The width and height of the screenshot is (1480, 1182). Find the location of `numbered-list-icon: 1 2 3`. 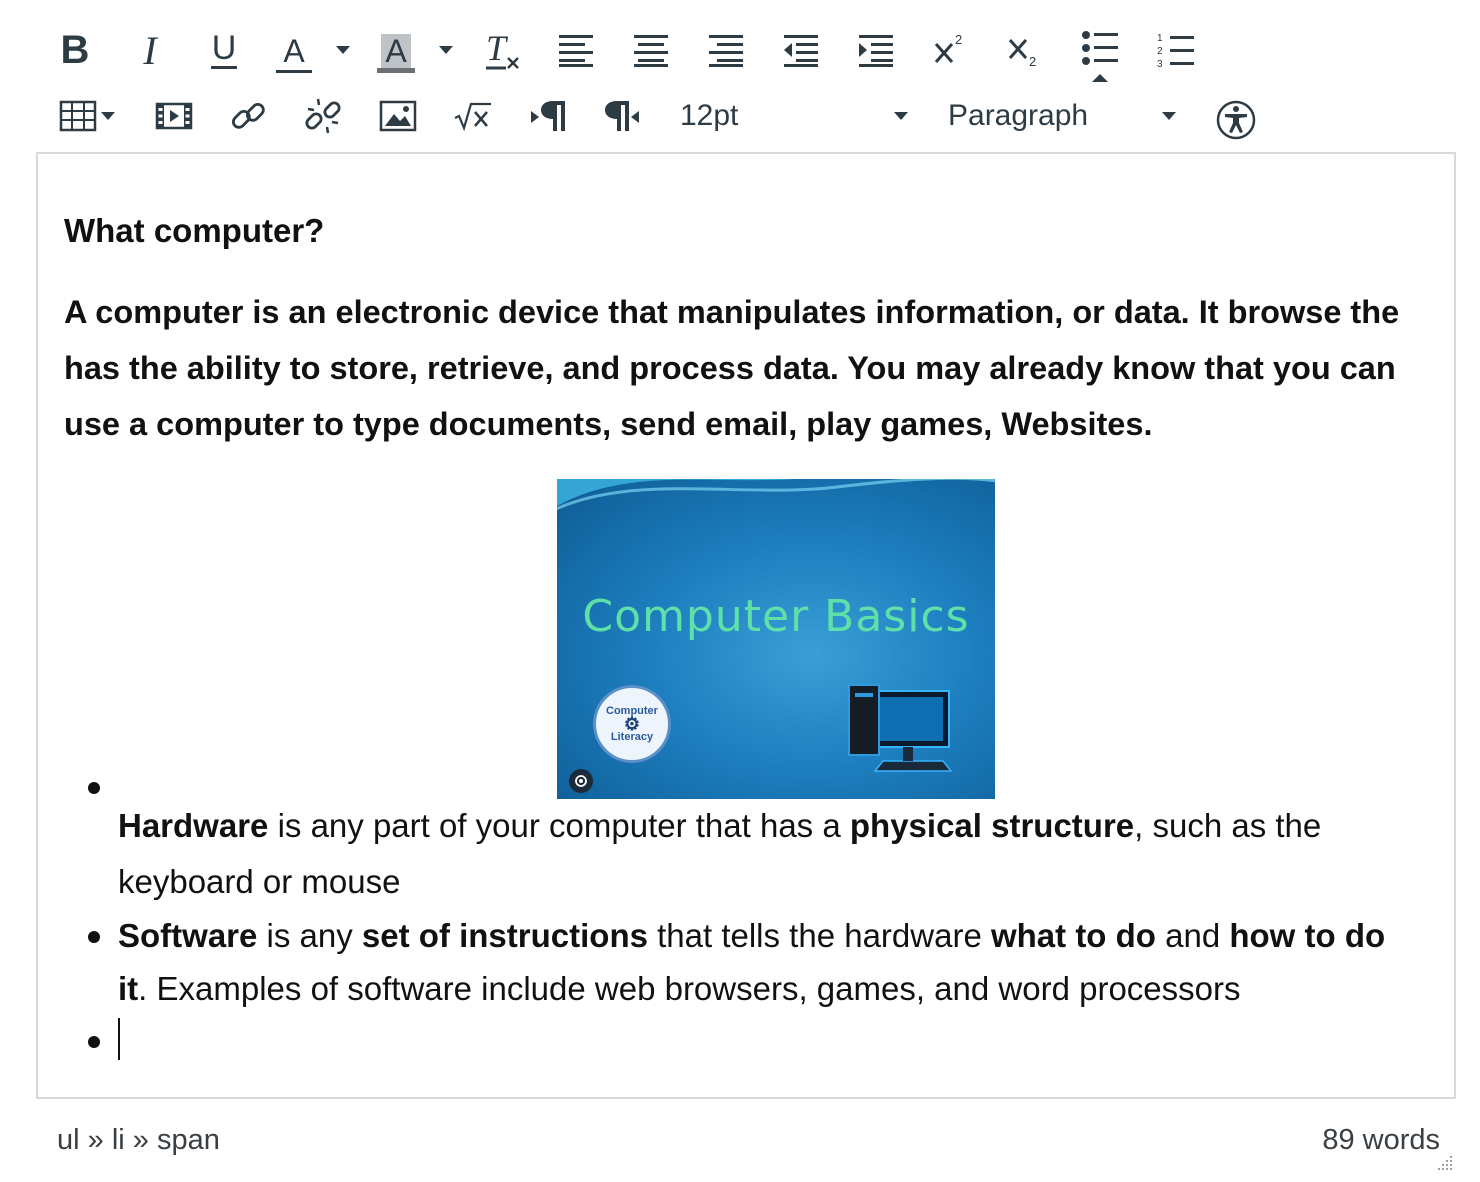

numbered-list-icon: 1 2 3 is located at coordinates (1175, 51).